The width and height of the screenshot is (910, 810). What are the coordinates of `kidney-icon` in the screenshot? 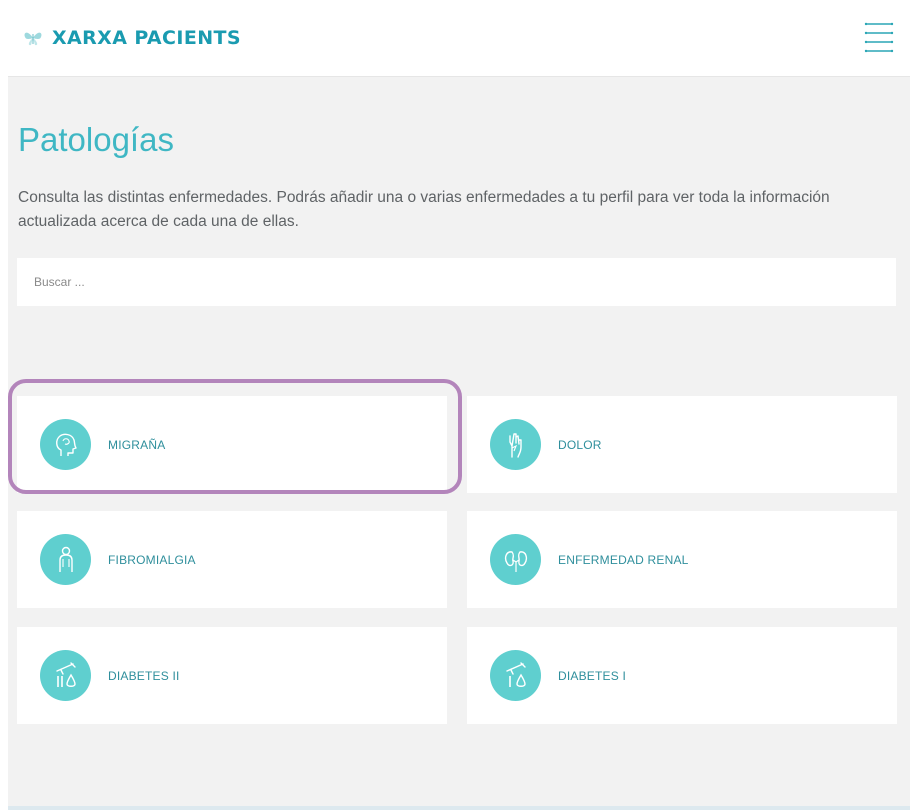 It's located at (515, 559).